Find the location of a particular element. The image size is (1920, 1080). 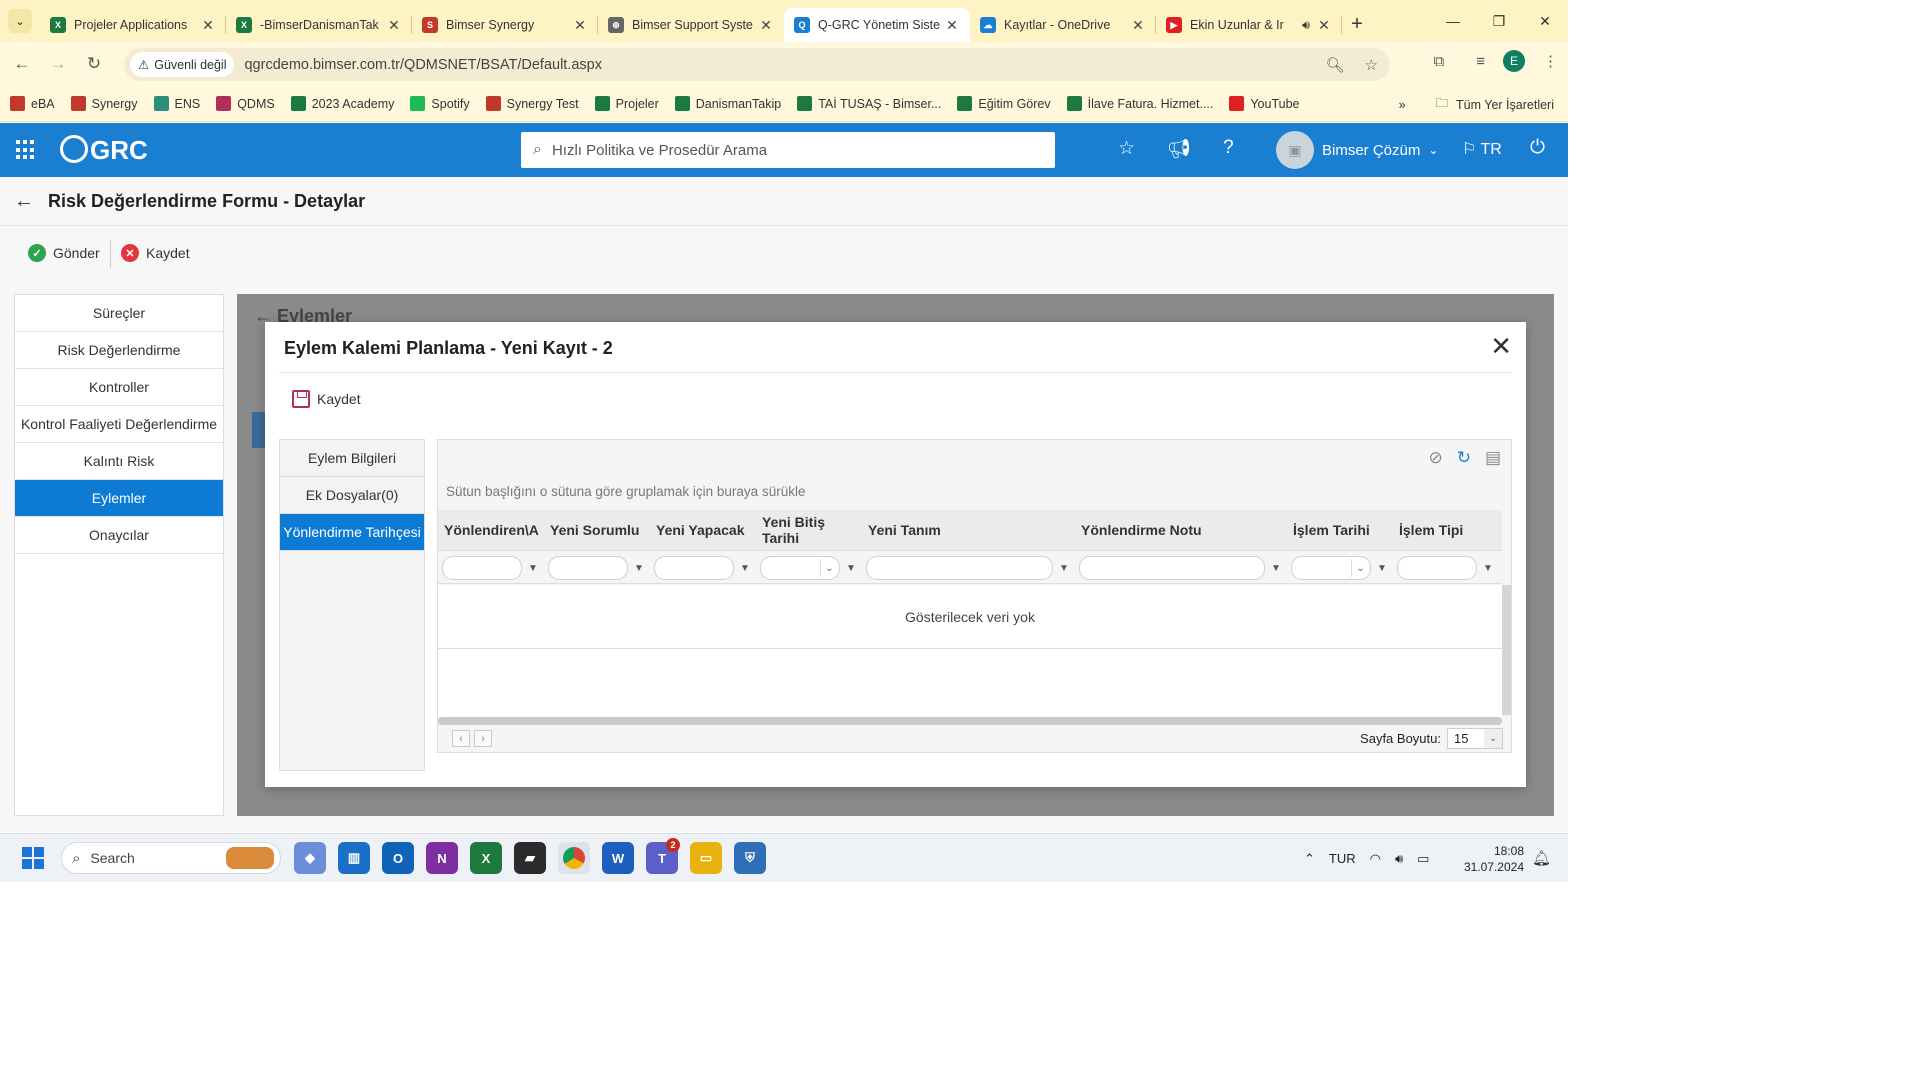

column-header: Yeni Yapacak is located at coordinates (703, 530).